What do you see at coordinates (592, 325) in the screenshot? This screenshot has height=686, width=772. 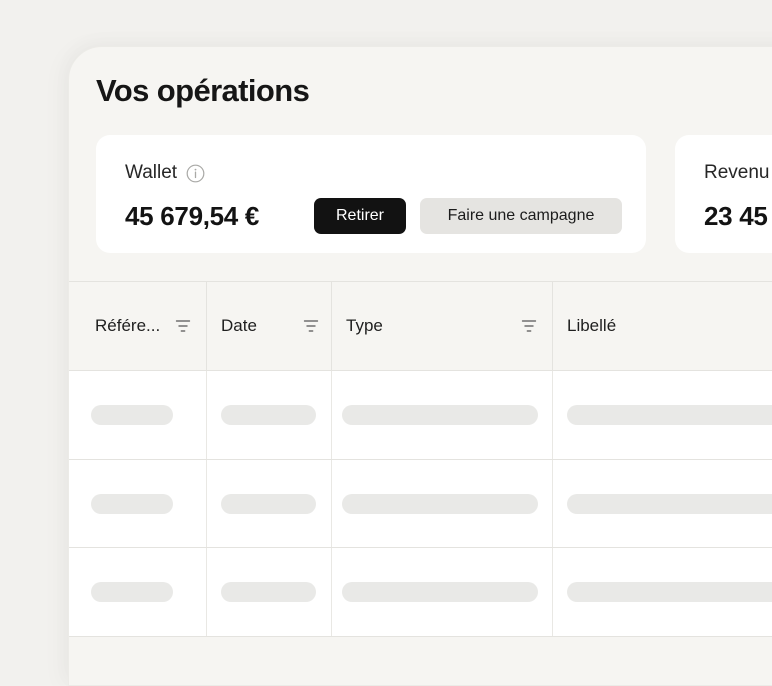 I see `column-label: Libellé` at bounding box center [592, 325].